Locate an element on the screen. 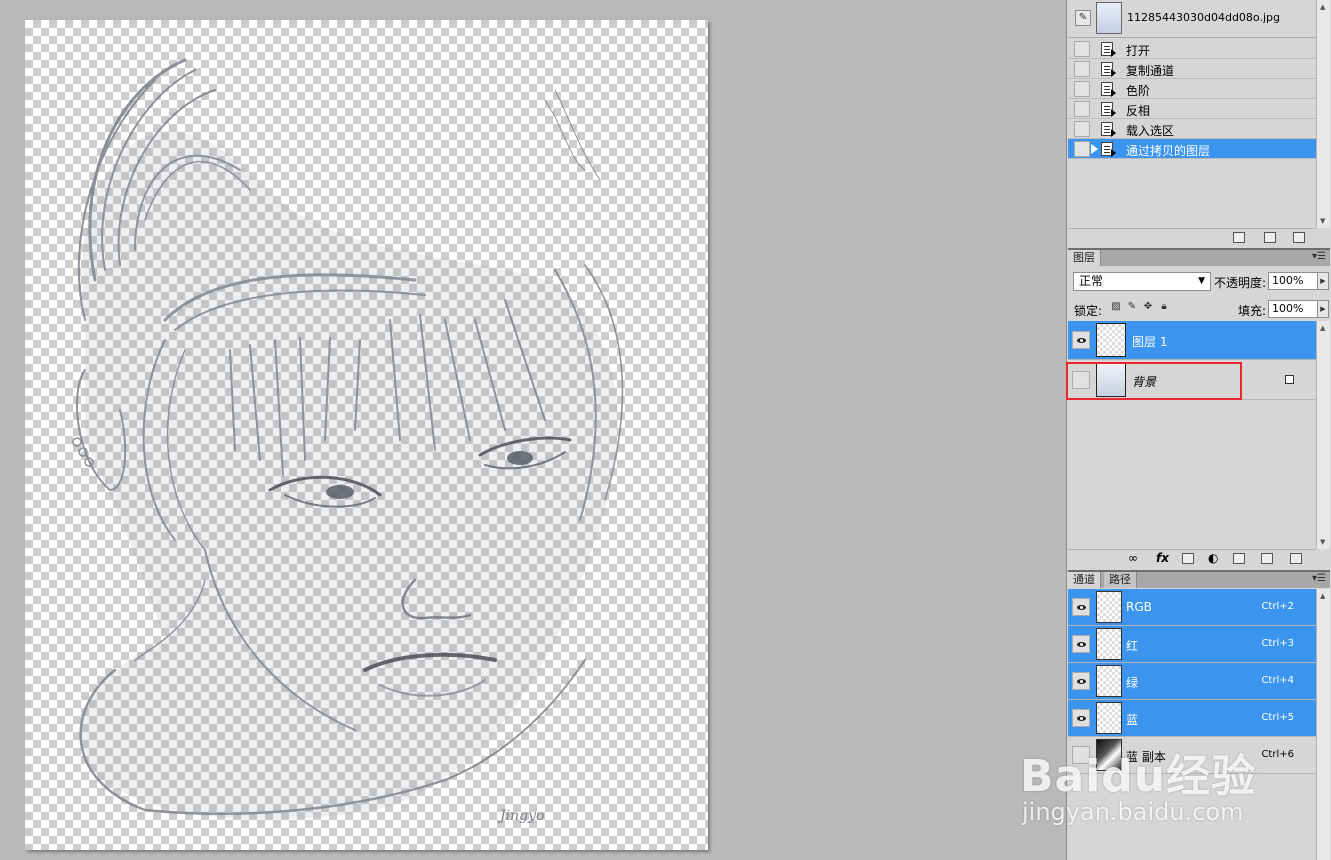 The width and height of the screenshot is (1331, 860). channel-name: RGB is located at coordinates (1139, 607).